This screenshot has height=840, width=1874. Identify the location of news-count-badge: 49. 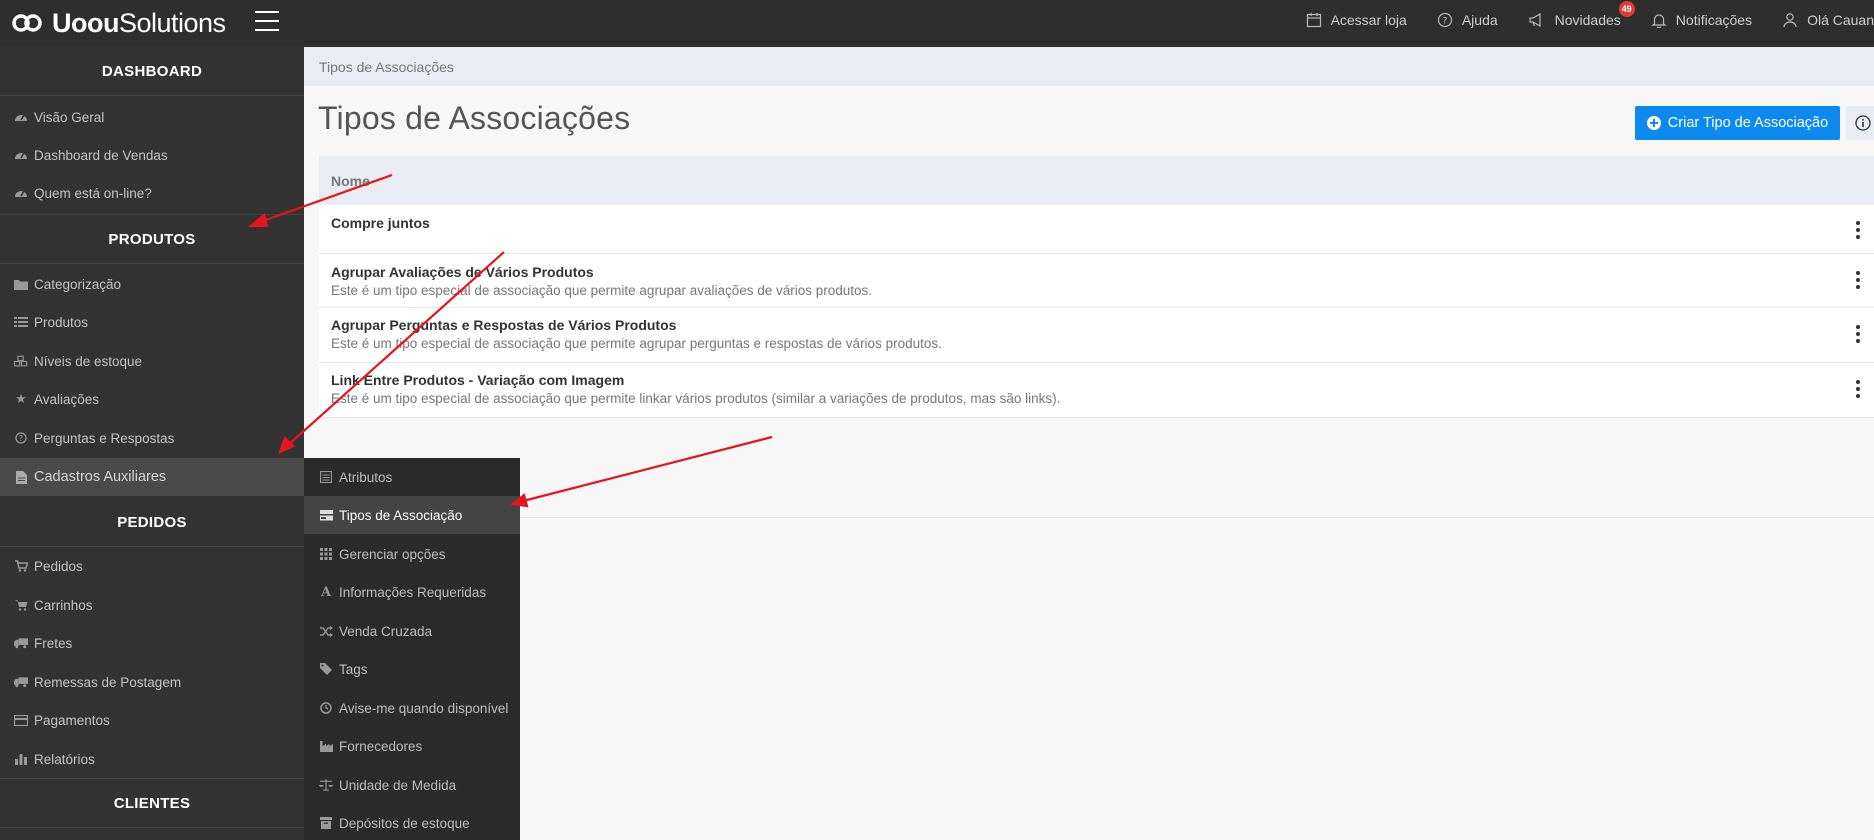
(1626, 9).